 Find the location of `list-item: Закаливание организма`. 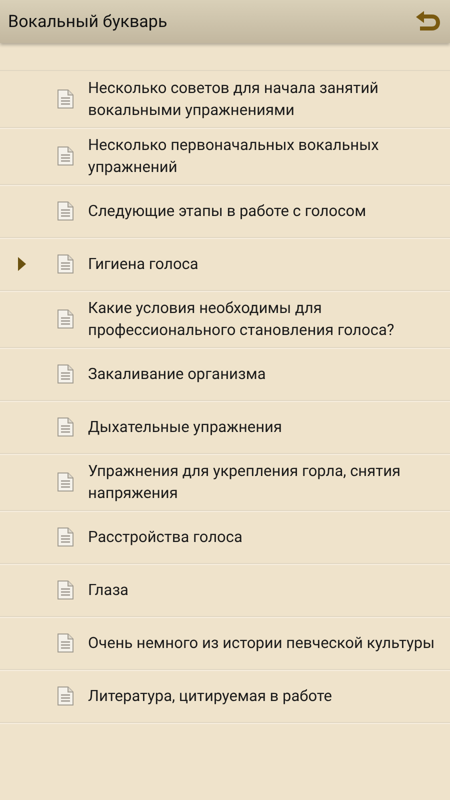

list-item: Закаливание организма is located at coordinates (225, 374).